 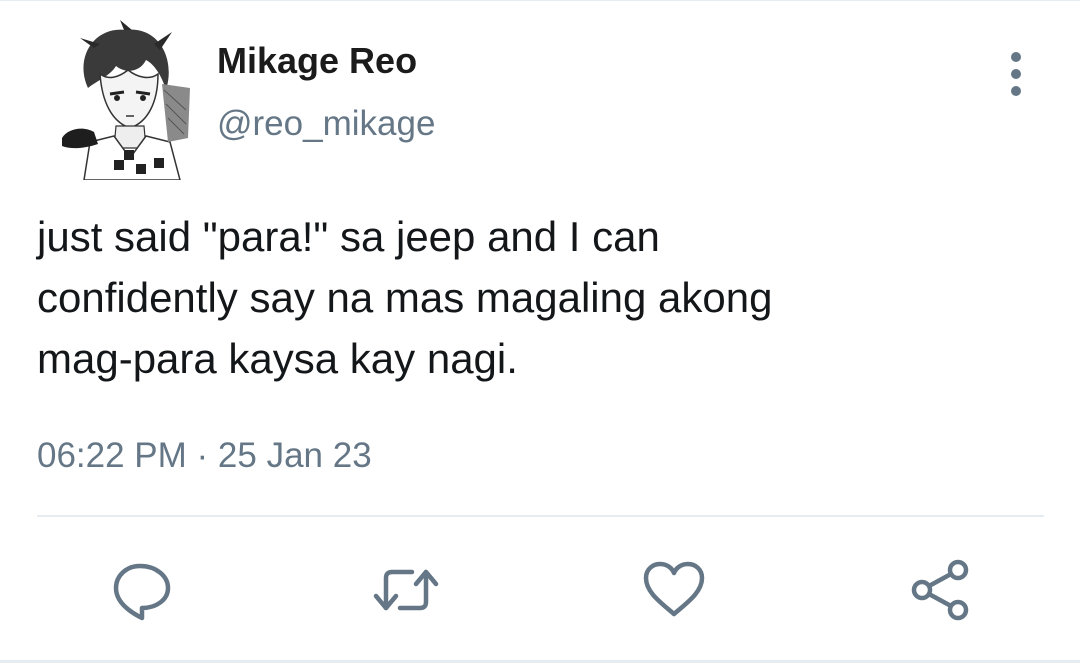 I want to click on user-handle: @reo_mikage, so click(x=326, y=124).